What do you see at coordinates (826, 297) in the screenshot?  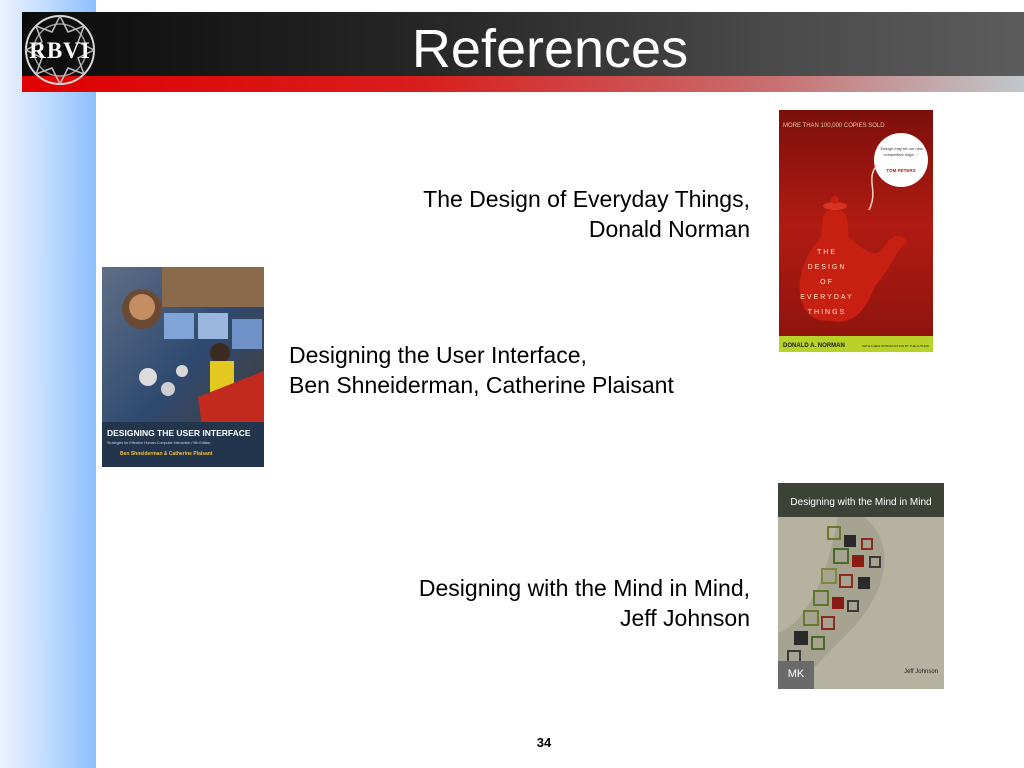 I see `svg-text: EVERYDAY` at bounding box center [826, 297].